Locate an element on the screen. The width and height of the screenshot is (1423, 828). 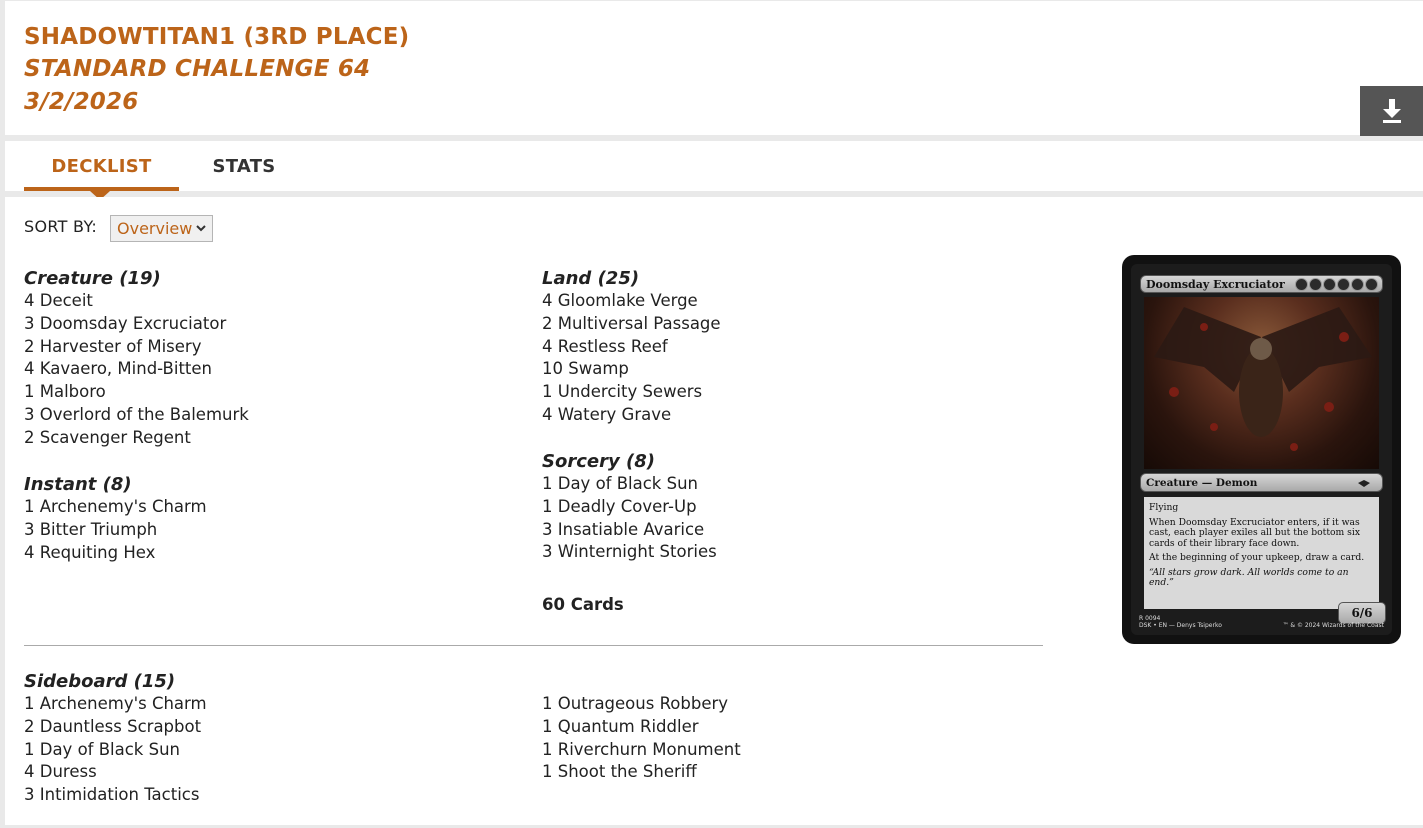
sort-label: SORT BY: is located at coordinates (61, 226).